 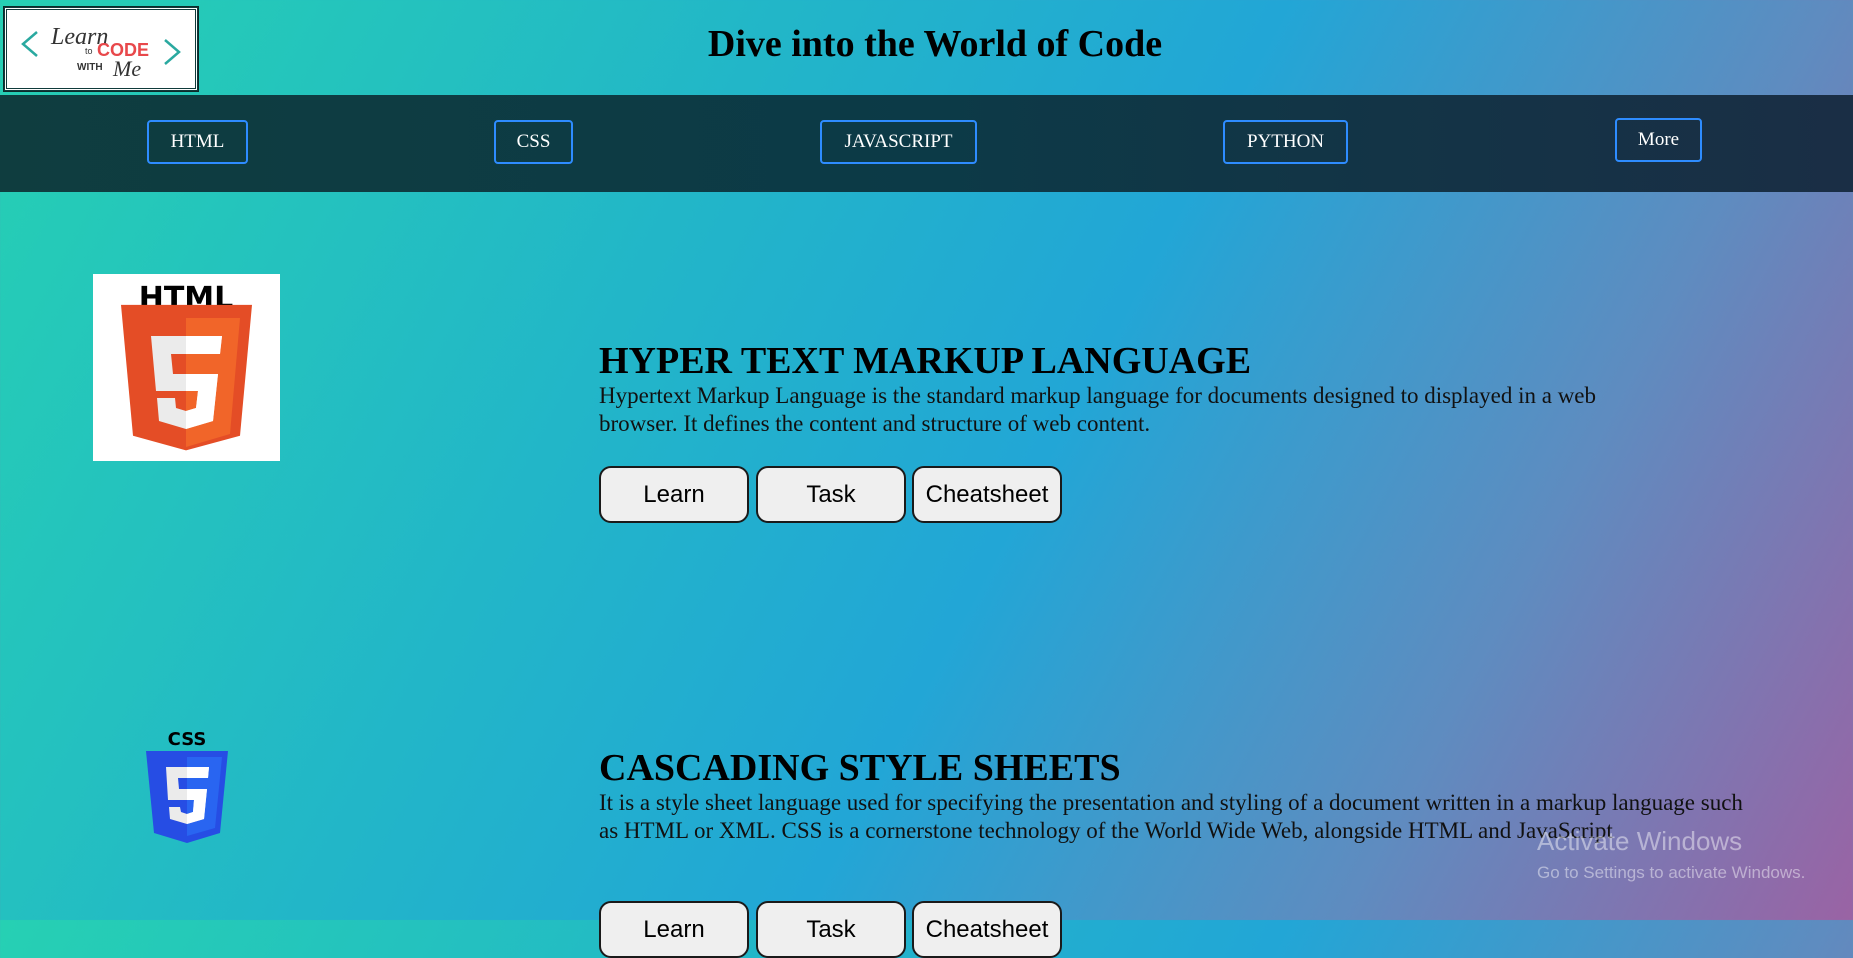 What do you see at coordinates (674, 929) in the screenshot?
I see `css-learn-button: Learn` at bounding box center [674, 929].